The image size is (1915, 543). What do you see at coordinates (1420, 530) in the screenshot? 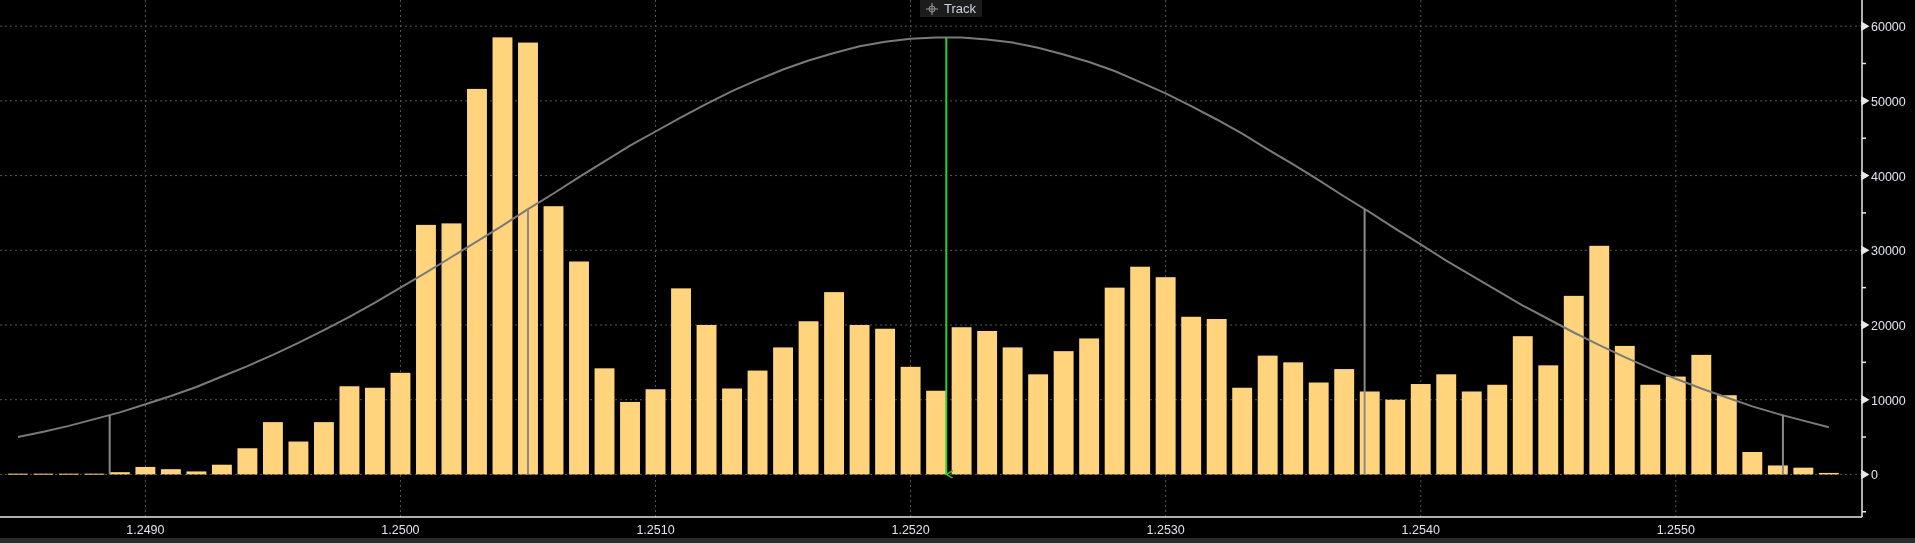
I see `x-axis-label: 1.2540` at bounding box center [1420, 530].